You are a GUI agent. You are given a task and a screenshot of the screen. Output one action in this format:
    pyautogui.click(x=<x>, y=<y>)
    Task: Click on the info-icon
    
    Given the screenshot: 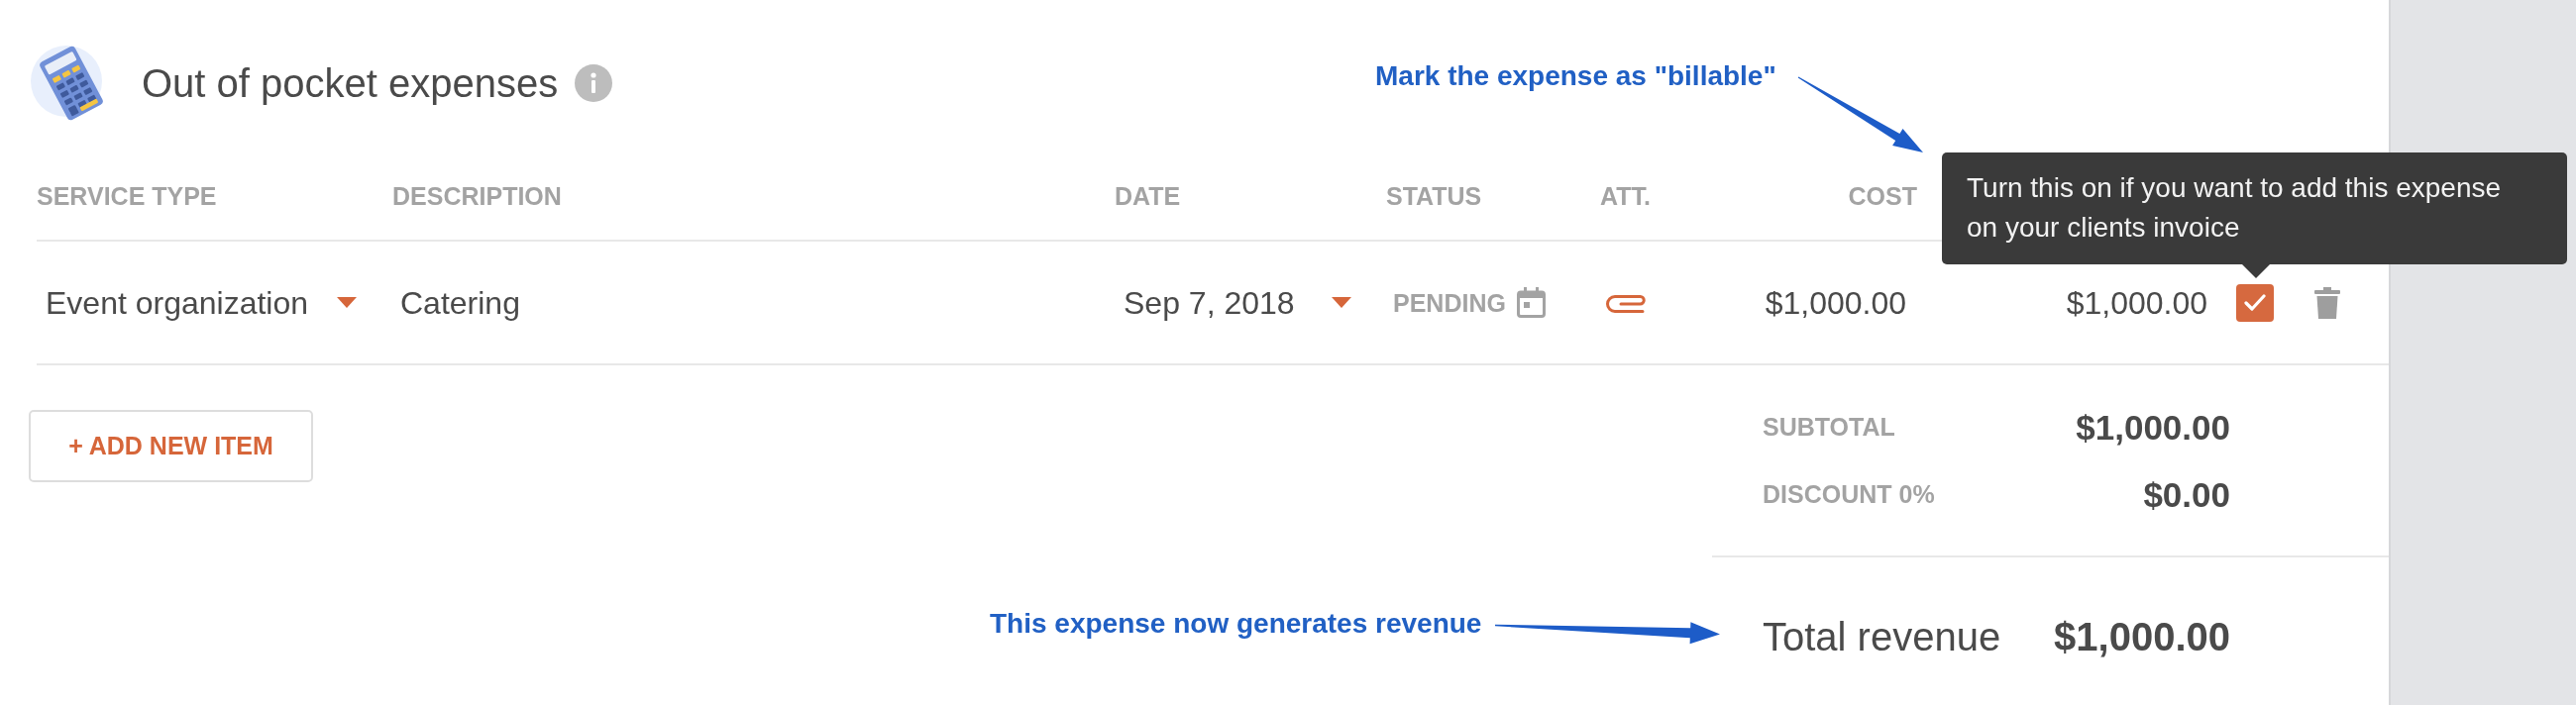 What is the action you would take?
    pyautogui.click(x=594, y=83)
    